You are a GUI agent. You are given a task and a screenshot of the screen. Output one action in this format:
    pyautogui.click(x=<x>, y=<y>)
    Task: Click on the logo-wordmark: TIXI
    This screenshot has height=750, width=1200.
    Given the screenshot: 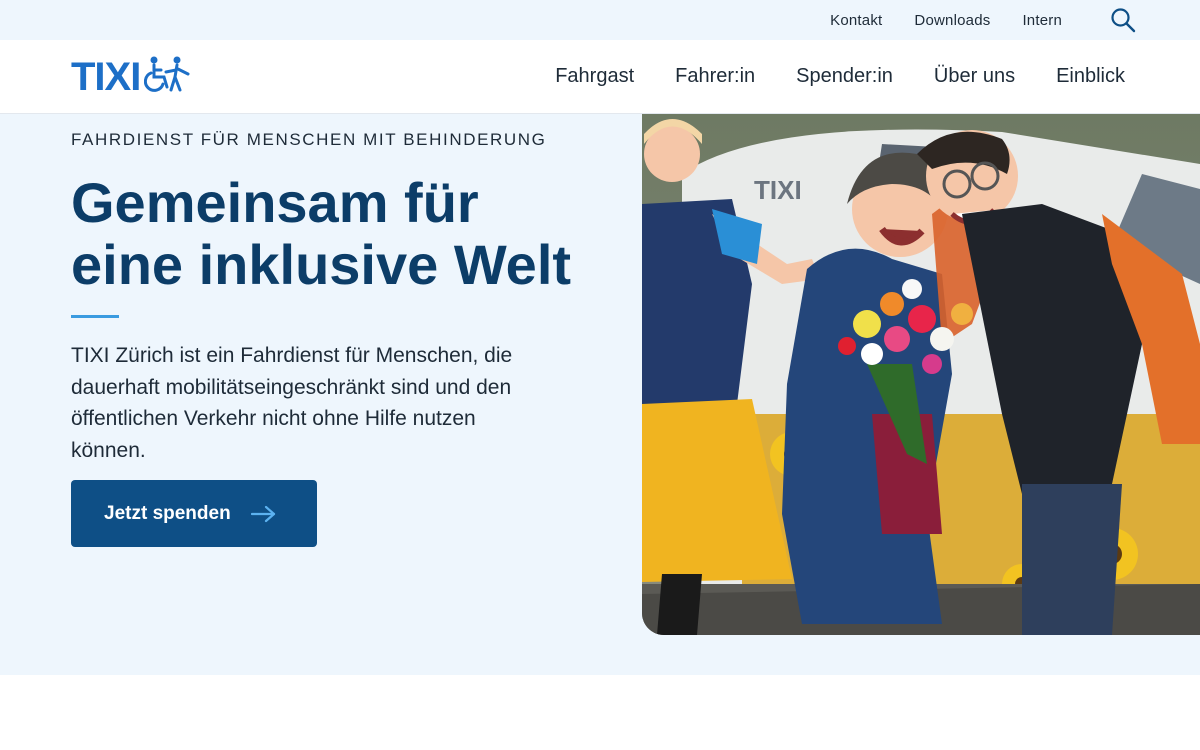 What is the action you would take?
    pyautogui.click(x=106, y=76)
    